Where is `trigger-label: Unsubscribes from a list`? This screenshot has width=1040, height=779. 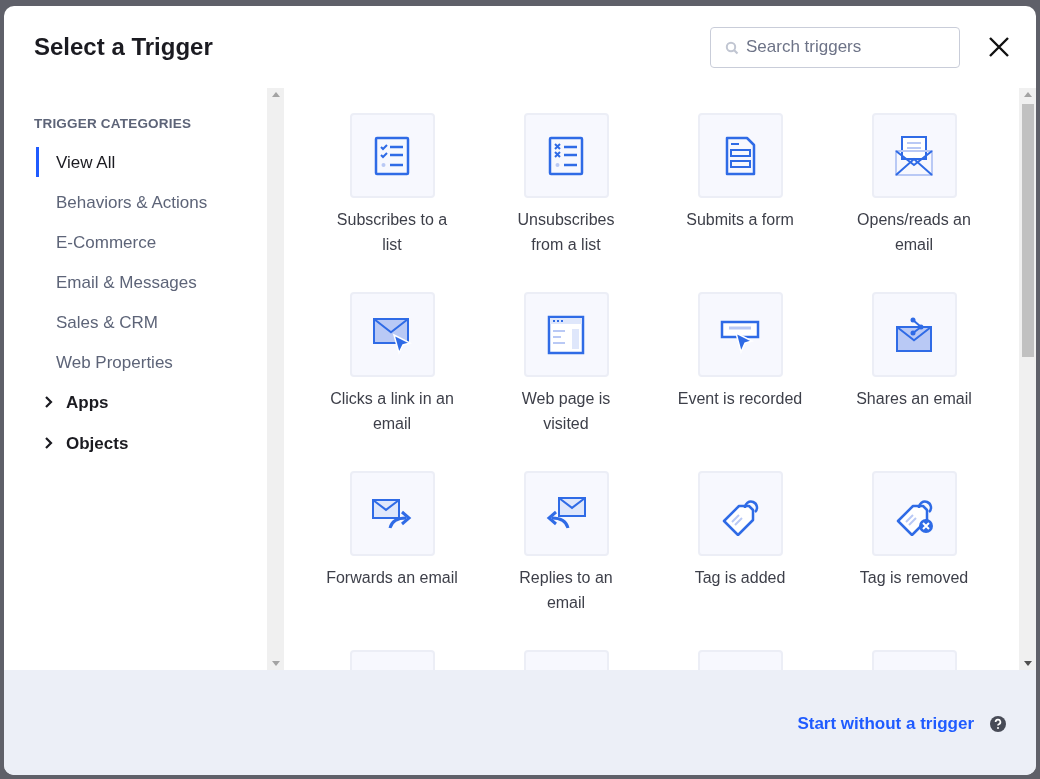
trigger-label: Unsubscribes from a list is located at coordinates (566, 232).